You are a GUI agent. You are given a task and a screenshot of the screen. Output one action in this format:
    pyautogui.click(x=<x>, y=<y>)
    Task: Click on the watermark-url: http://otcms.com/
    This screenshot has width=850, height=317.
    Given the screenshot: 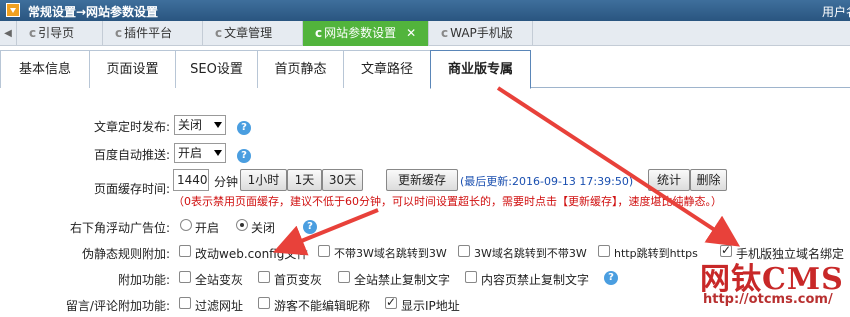 What is the action you would take?
    pyautogui.click(x=768, y=299)
    